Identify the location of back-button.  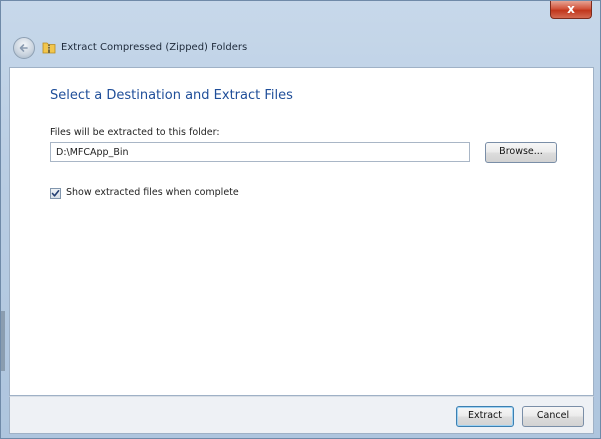
(24, 48).